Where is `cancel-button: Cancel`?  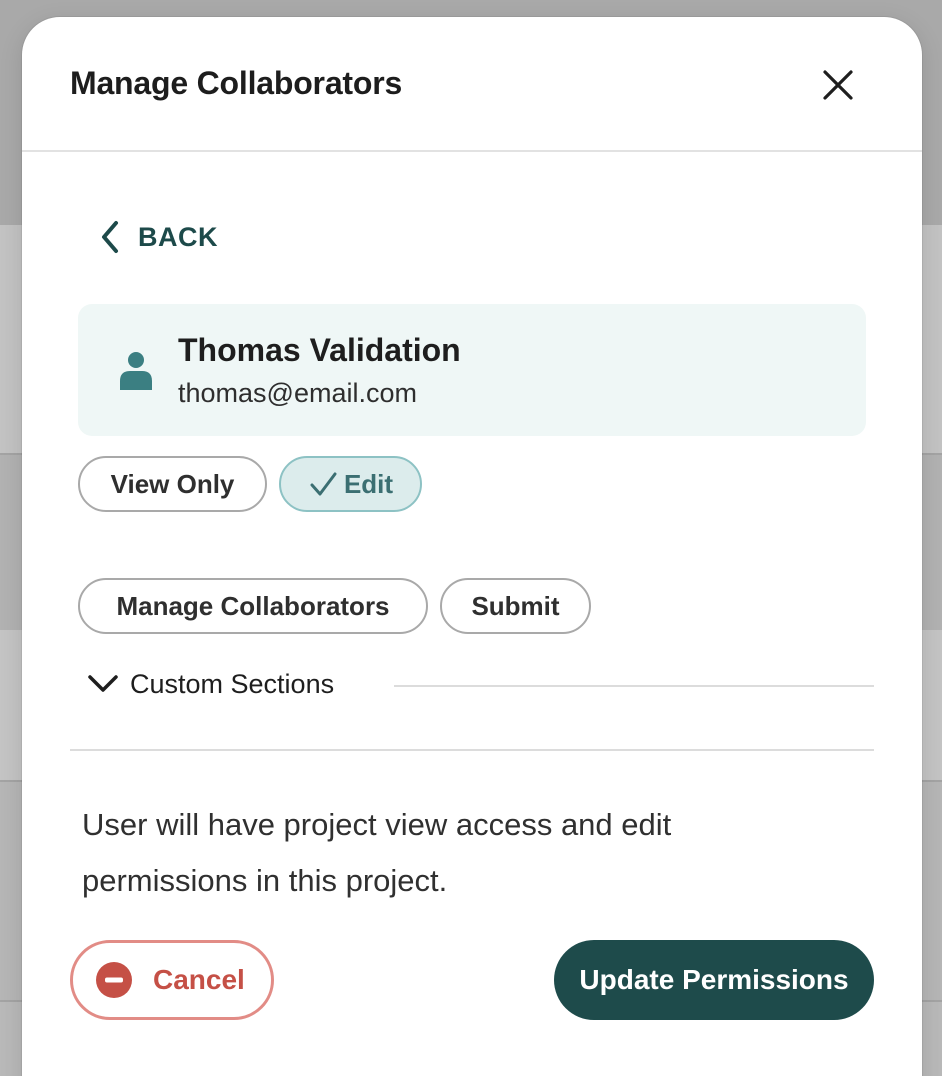 cancel-button: Cancel is located at coordinates (172, 980).